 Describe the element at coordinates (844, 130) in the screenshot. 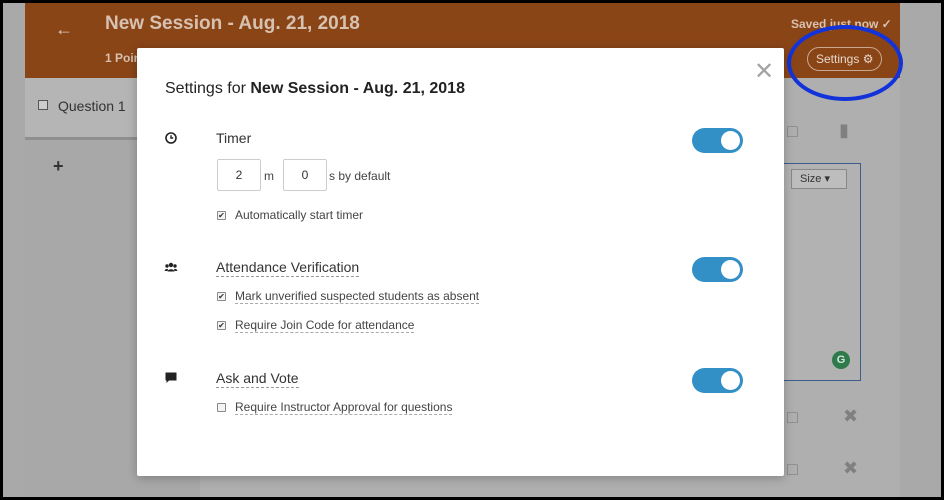

I see `trash-icon: ▮` at that location.